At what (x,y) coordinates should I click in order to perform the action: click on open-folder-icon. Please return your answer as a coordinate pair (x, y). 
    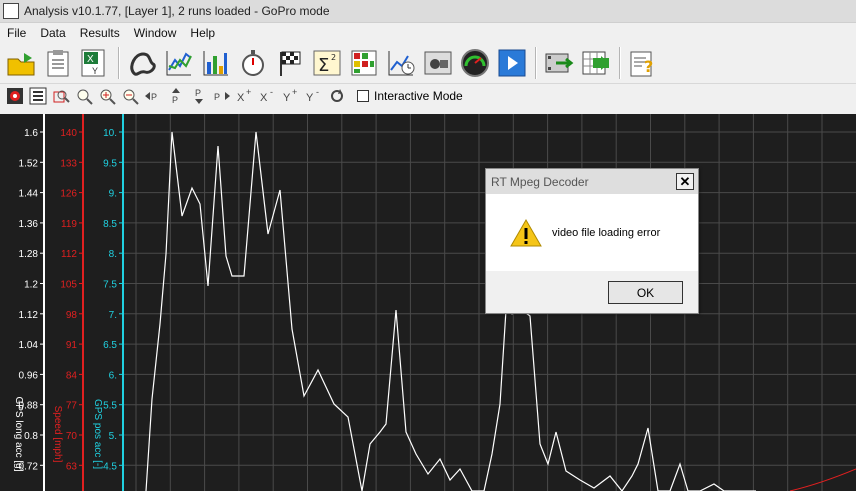
    Looking at the image, I should click on (21, 63).